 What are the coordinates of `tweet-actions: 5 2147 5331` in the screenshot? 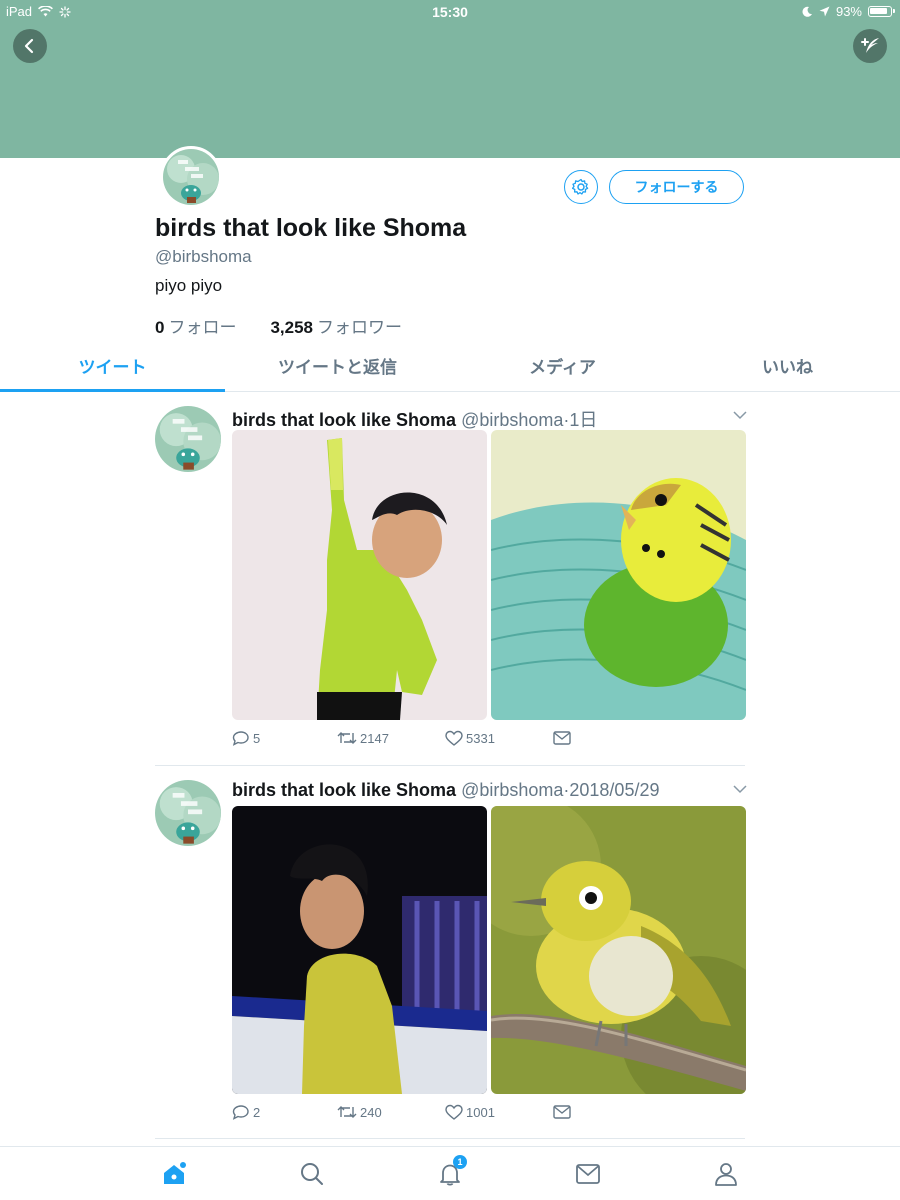 It's located at (401, 738).